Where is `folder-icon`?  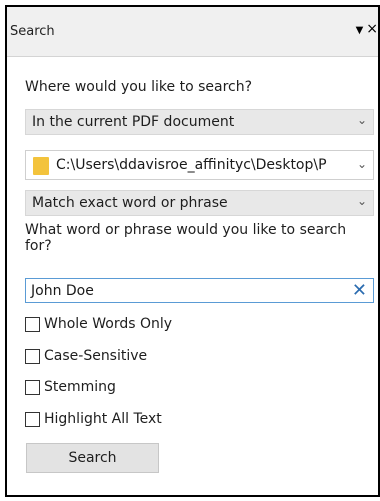 folder-icon is located at coordinates (41, 166).